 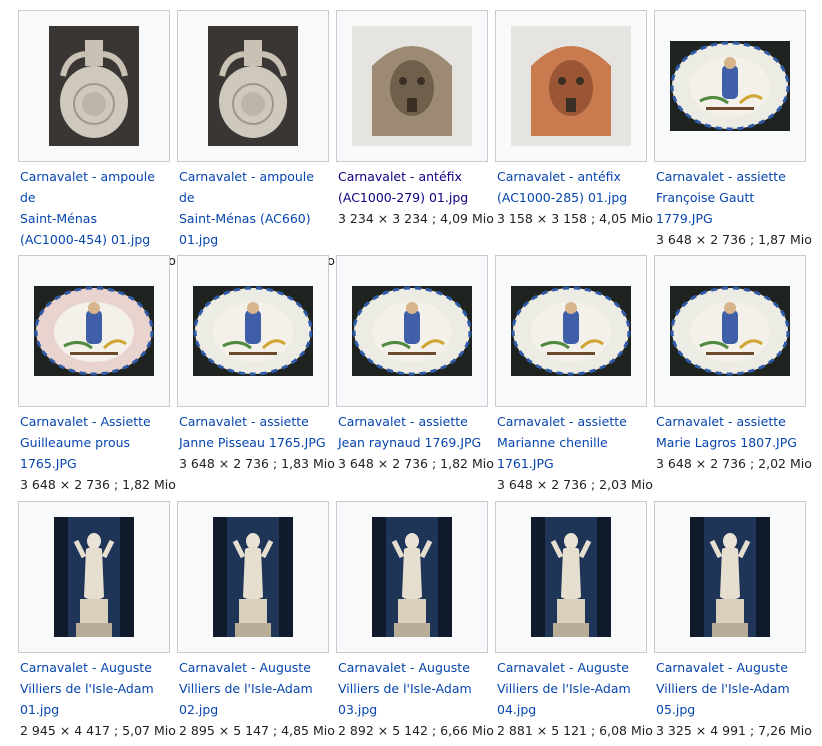 I want to click on file-meta: 2 881 × 5 121 ; 6,08 Mio, so click(x=575, y=730).